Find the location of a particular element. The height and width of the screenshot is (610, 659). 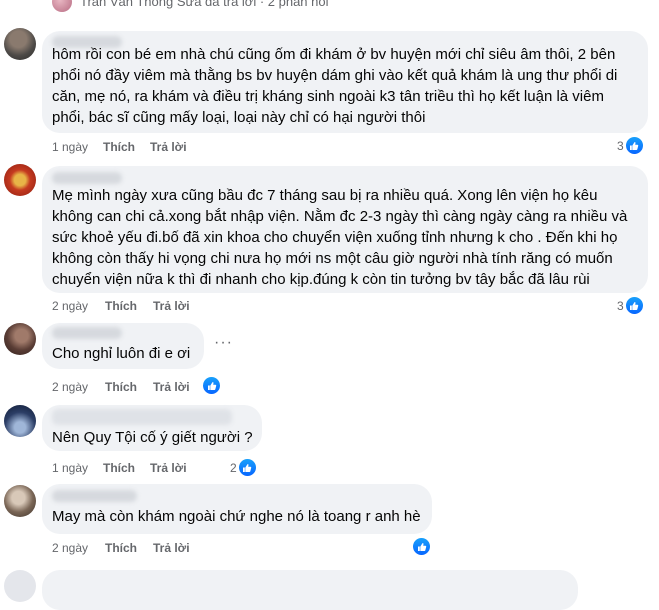

comment-bubble: Cho nghỉ luôn đi e ơi is located at coordinates (123, 346).